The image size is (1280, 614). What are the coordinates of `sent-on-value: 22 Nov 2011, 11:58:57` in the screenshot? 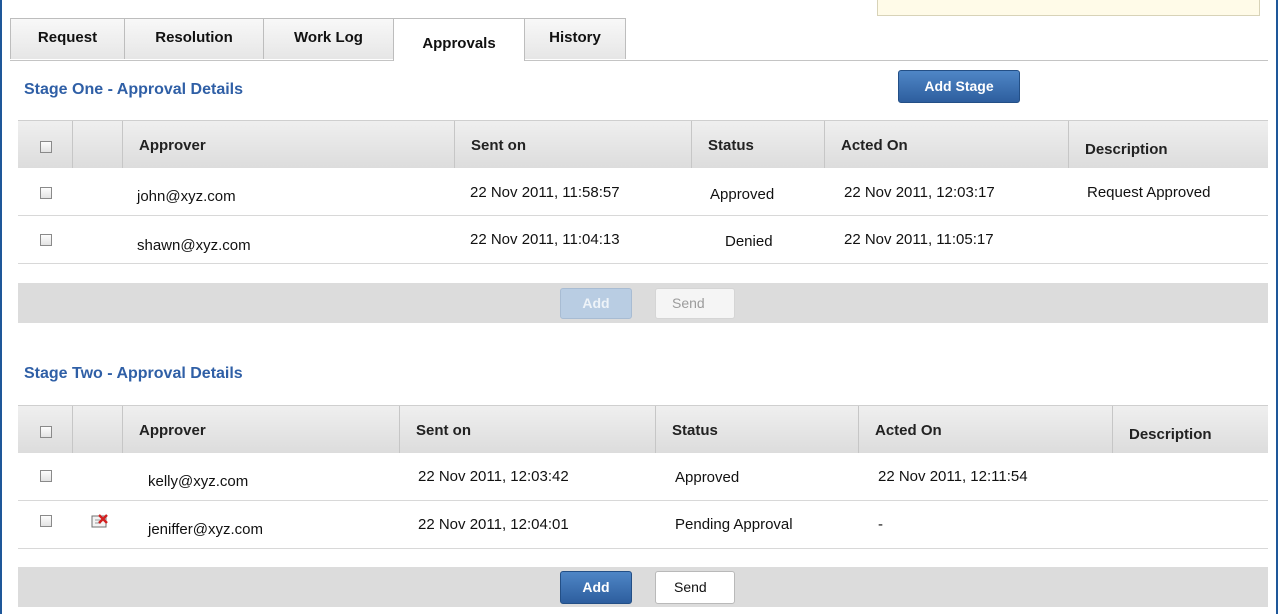 It's located at (545, 192).